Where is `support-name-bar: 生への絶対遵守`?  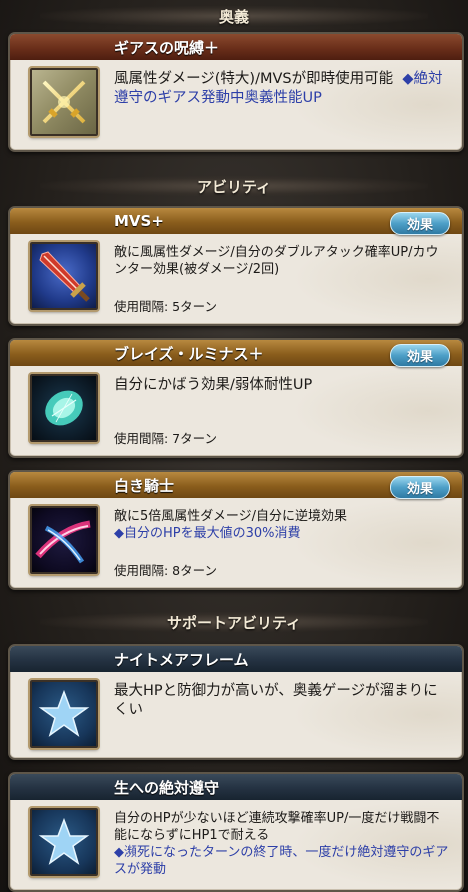 support-name-bar: 生への絶対遵守 is located at coordinates (236, 787).